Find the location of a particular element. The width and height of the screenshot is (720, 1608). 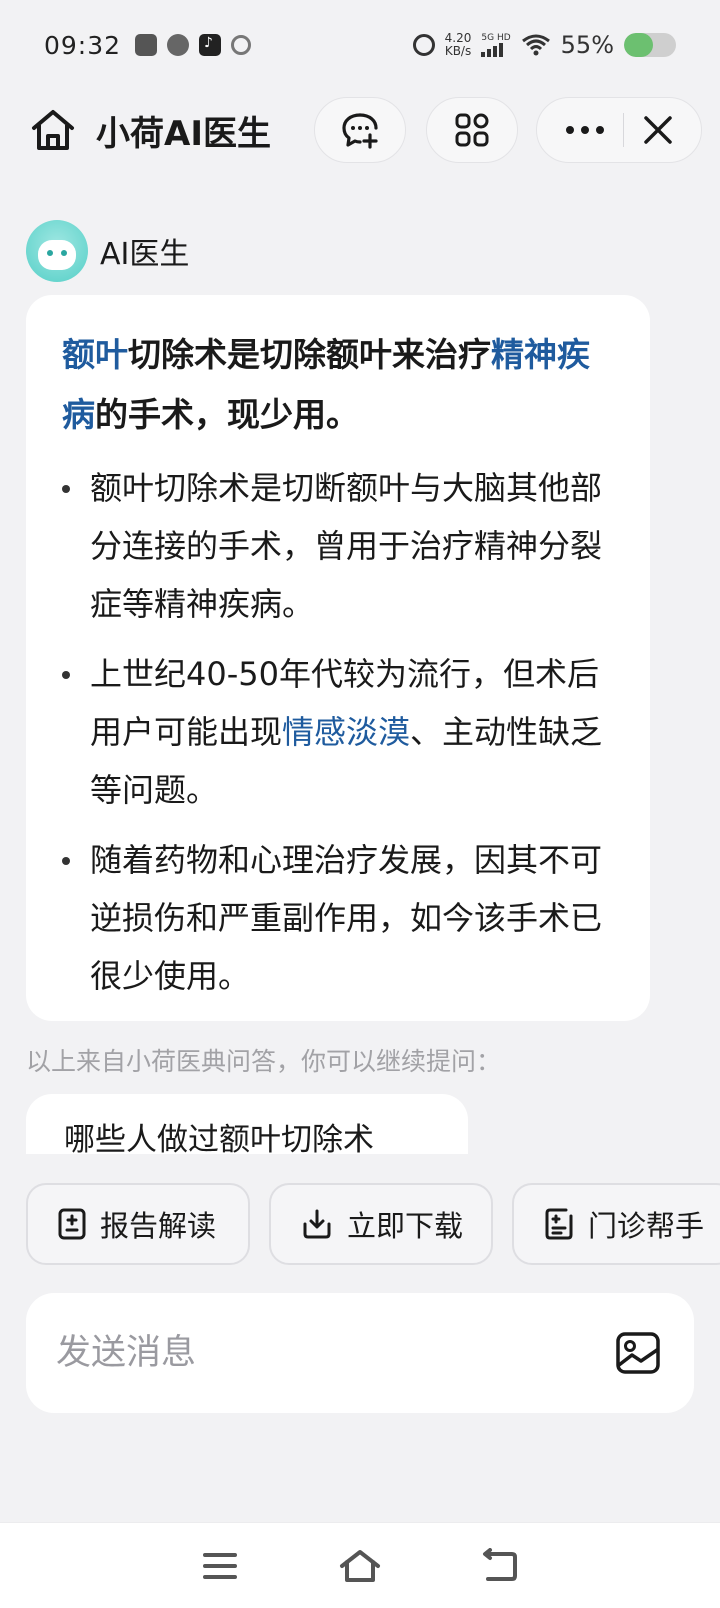

status-bar: 09:32 4.20 KB/s 5G HD 55% is located at coordinates (360, 45).